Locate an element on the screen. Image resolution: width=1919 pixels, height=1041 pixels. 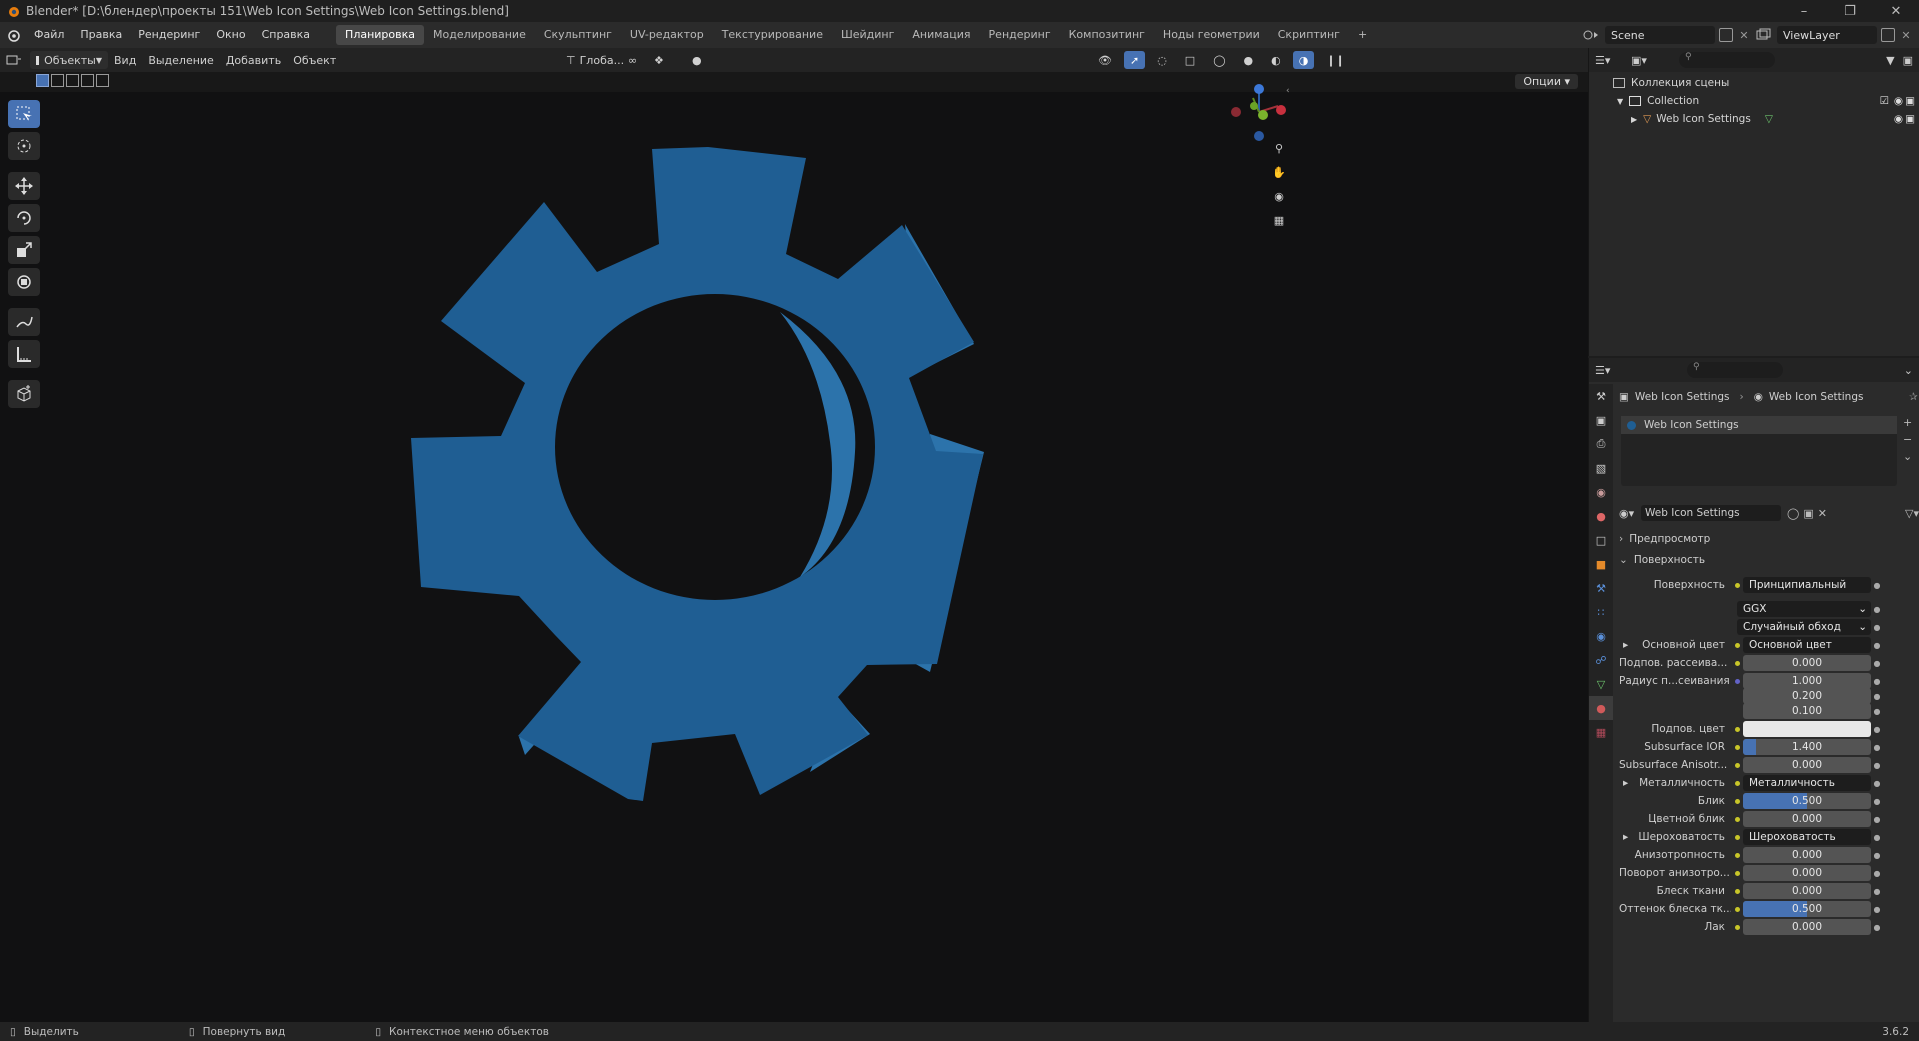
tab-scripting: Скриптинг is located at coordinates (1309, 35).